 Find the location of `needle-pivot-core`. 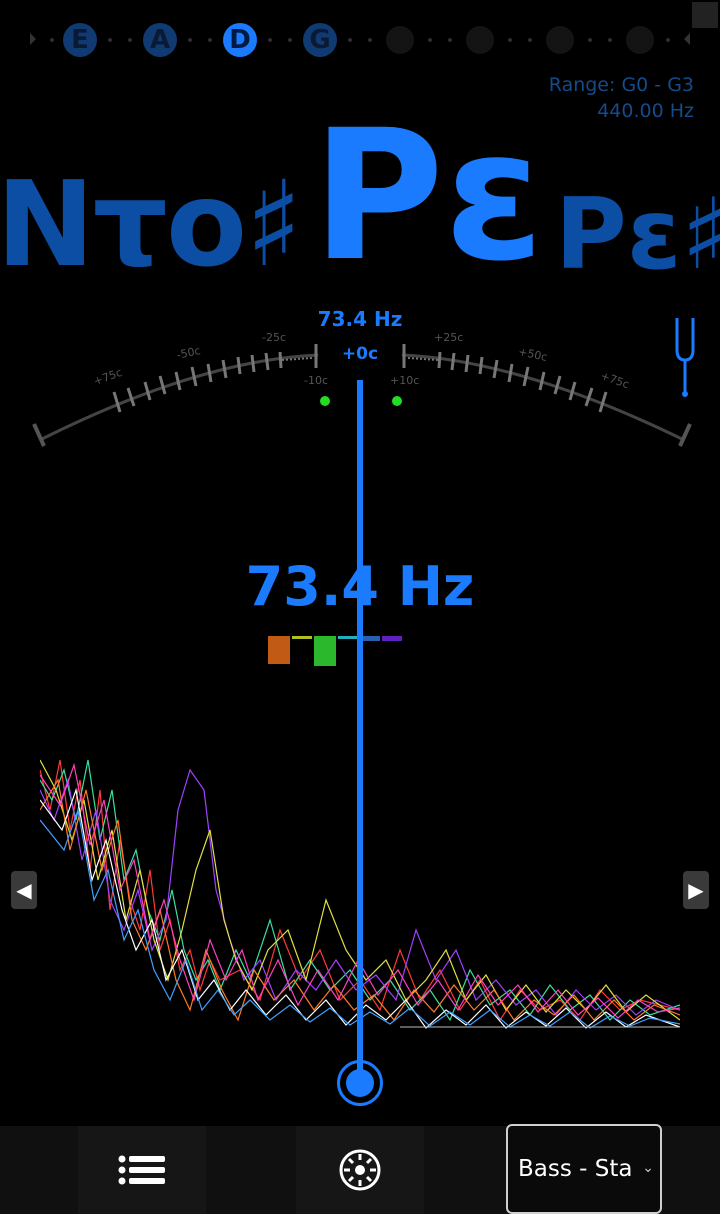

needle-pivot-core is located at coordinates (360, 1083).